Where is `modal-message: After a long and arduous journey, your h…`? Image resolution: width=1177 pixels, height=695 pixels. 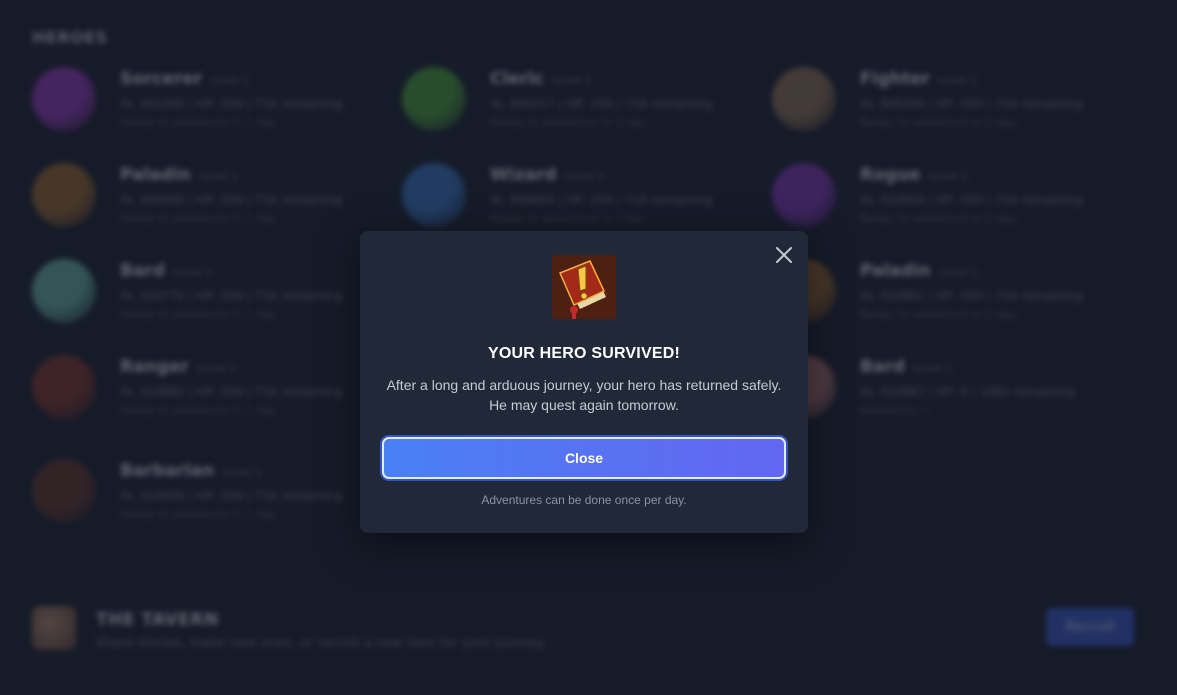 modal-message: After a long and arduous journey, your h… is located at coordinates (584, 395).